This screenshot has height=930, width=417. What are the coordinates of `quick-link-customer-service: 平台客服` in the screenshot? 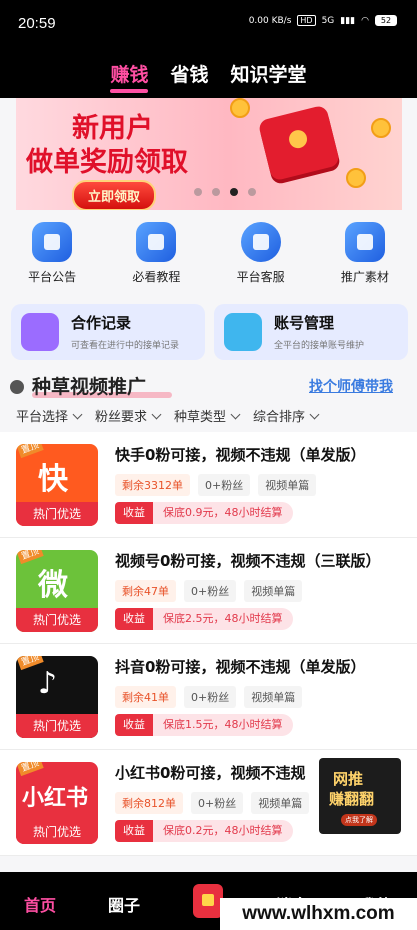 It's located at (261, 258).